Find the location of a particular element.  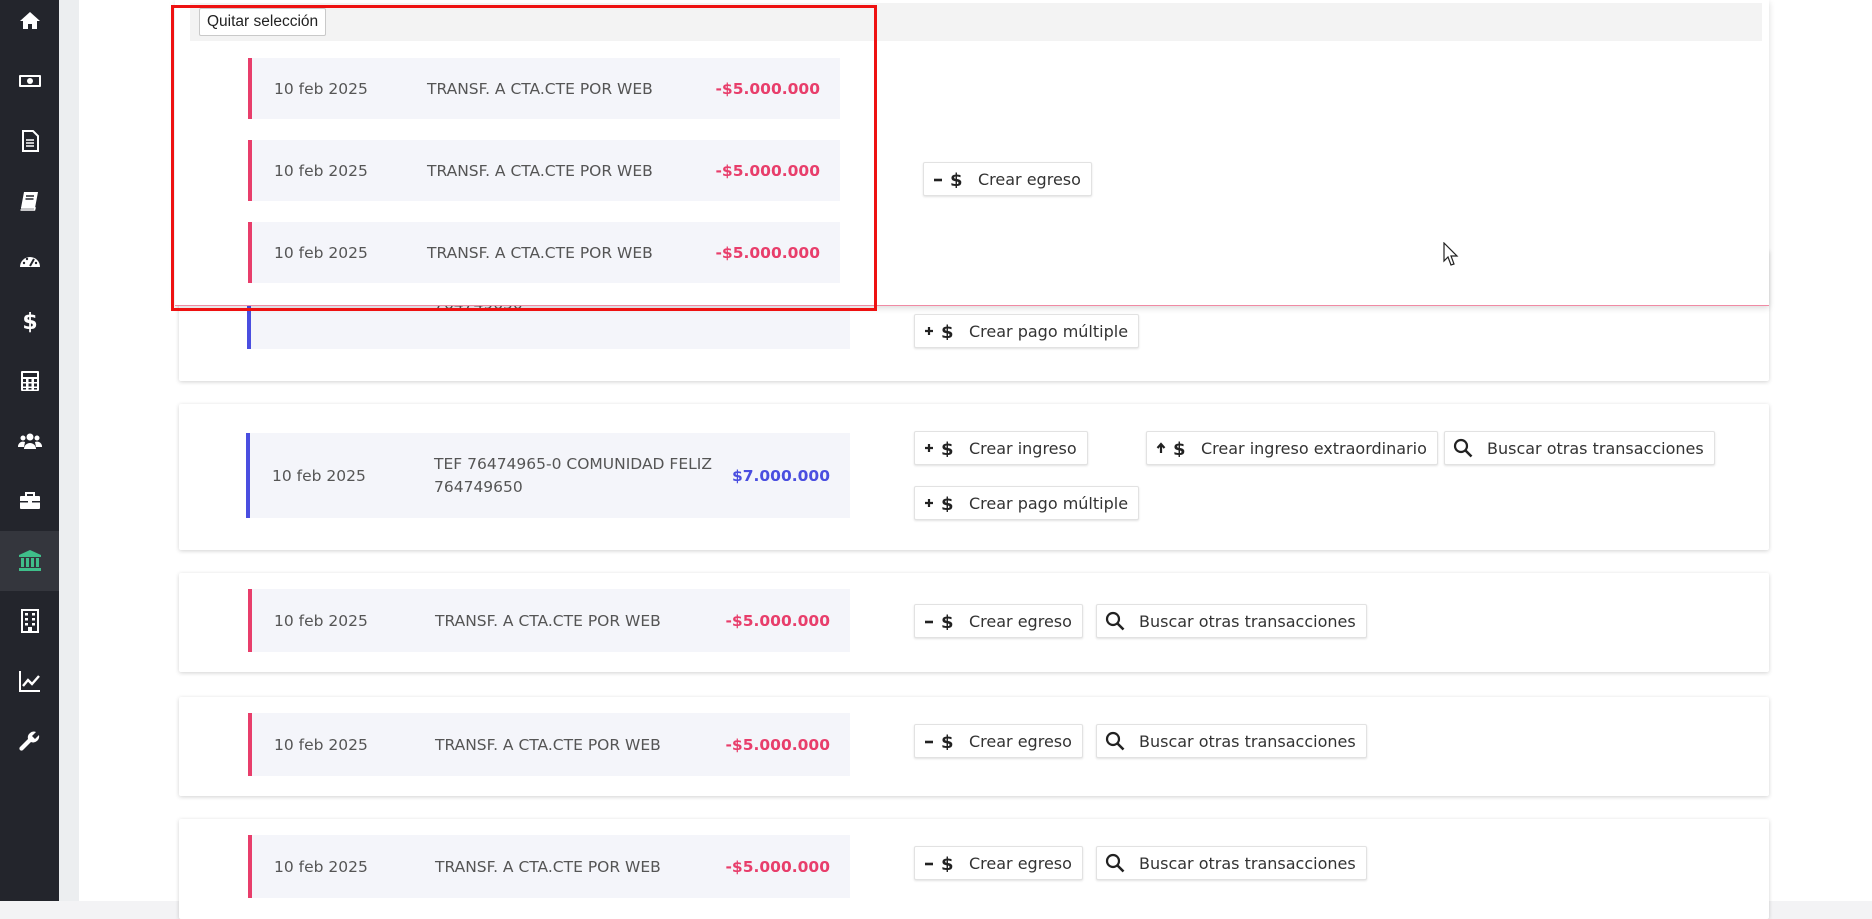

create-extra-income-button: $ Crear ingreso extraordinario is located at coordinates (1292, 448).